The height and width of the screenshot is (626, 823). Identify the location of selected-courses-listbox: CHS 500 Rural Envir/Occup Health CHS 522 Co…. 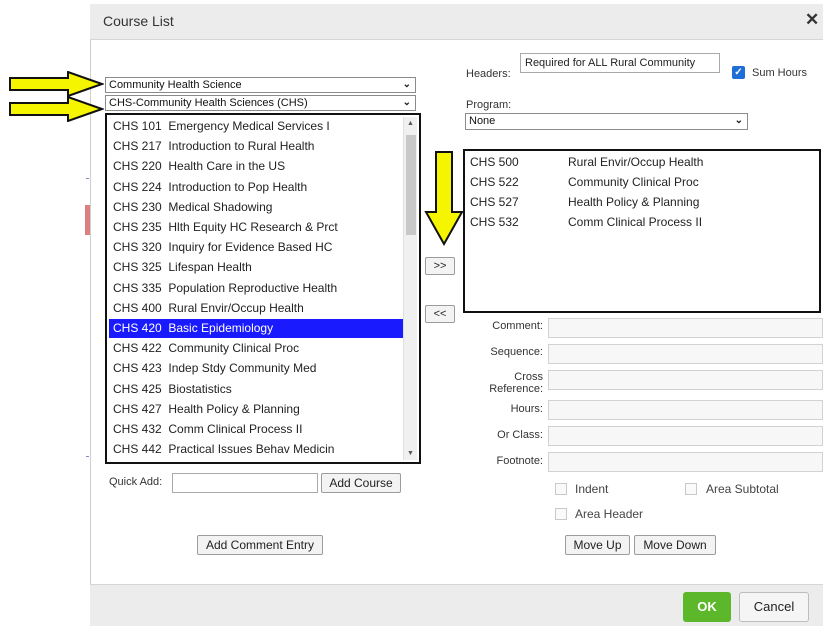
(642, 231).